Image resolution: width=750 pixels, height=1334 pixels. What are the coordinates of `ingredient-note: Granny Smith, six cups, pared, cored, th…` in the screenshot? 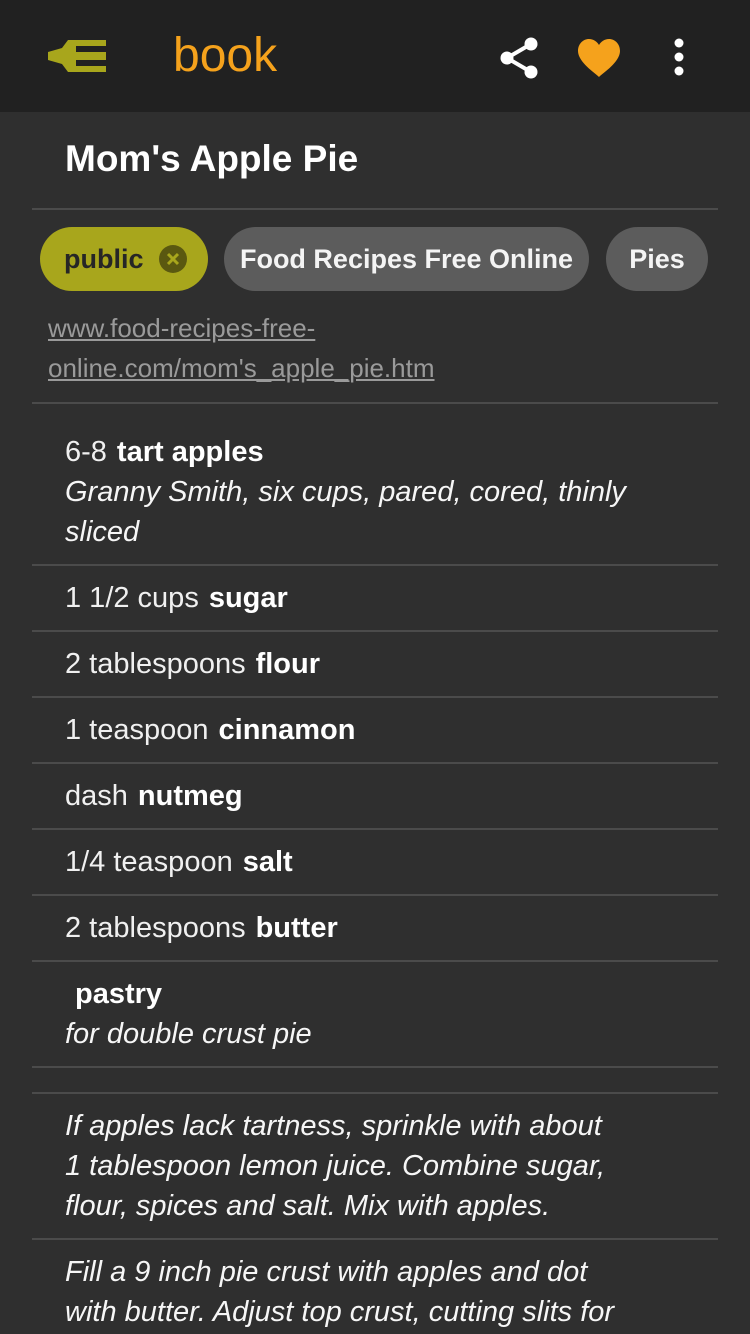 It's located at (345, 492).